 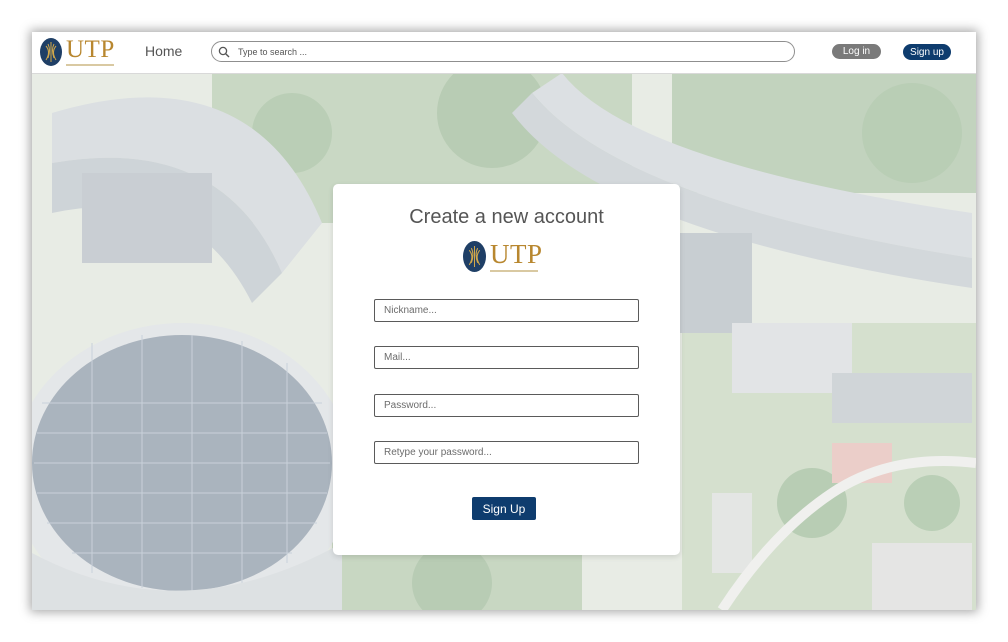 What do you see at coordinates (516, 254) in the screenshot?
I see `card-logo-wordmark: UTP` at bounding box center [516, 254].